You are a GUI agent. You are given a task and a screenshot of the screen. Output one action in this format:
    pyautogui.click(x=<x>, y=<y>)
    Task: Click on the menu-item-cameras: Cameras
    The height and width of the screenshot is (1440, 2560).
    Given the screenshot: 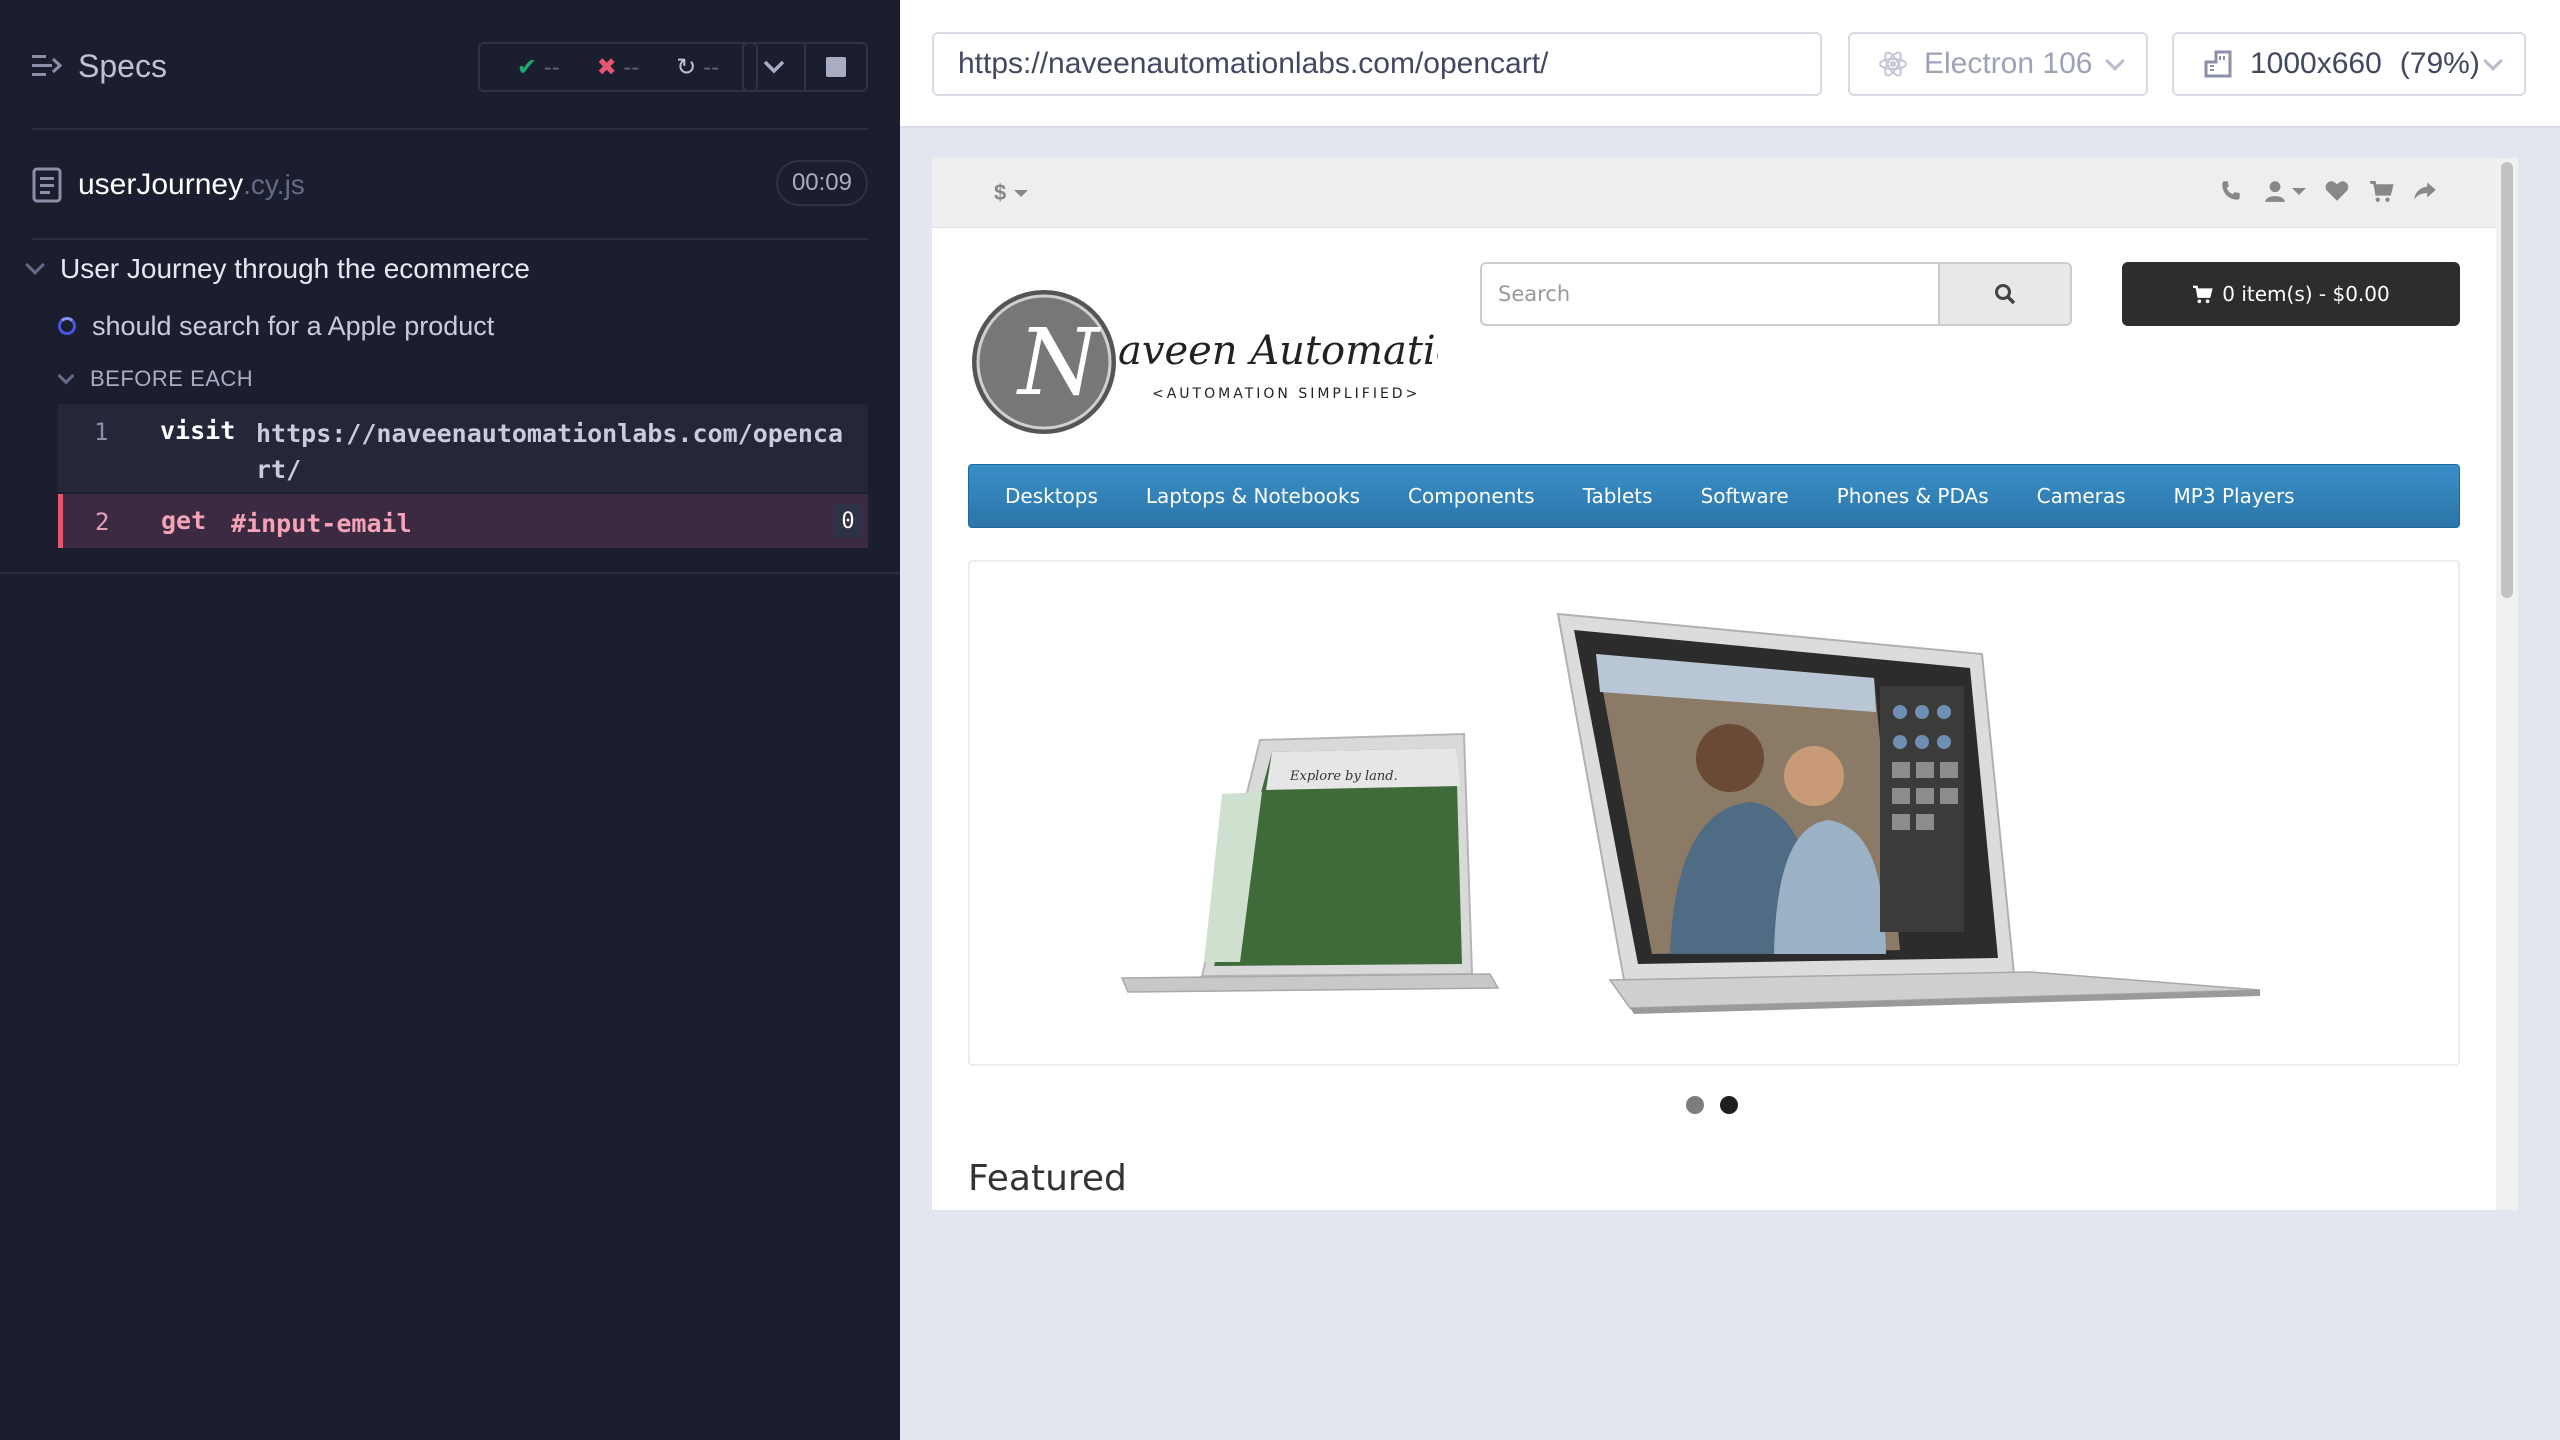 What is the action you would take?
    pyautogui.click(x=2081, y=496)
    